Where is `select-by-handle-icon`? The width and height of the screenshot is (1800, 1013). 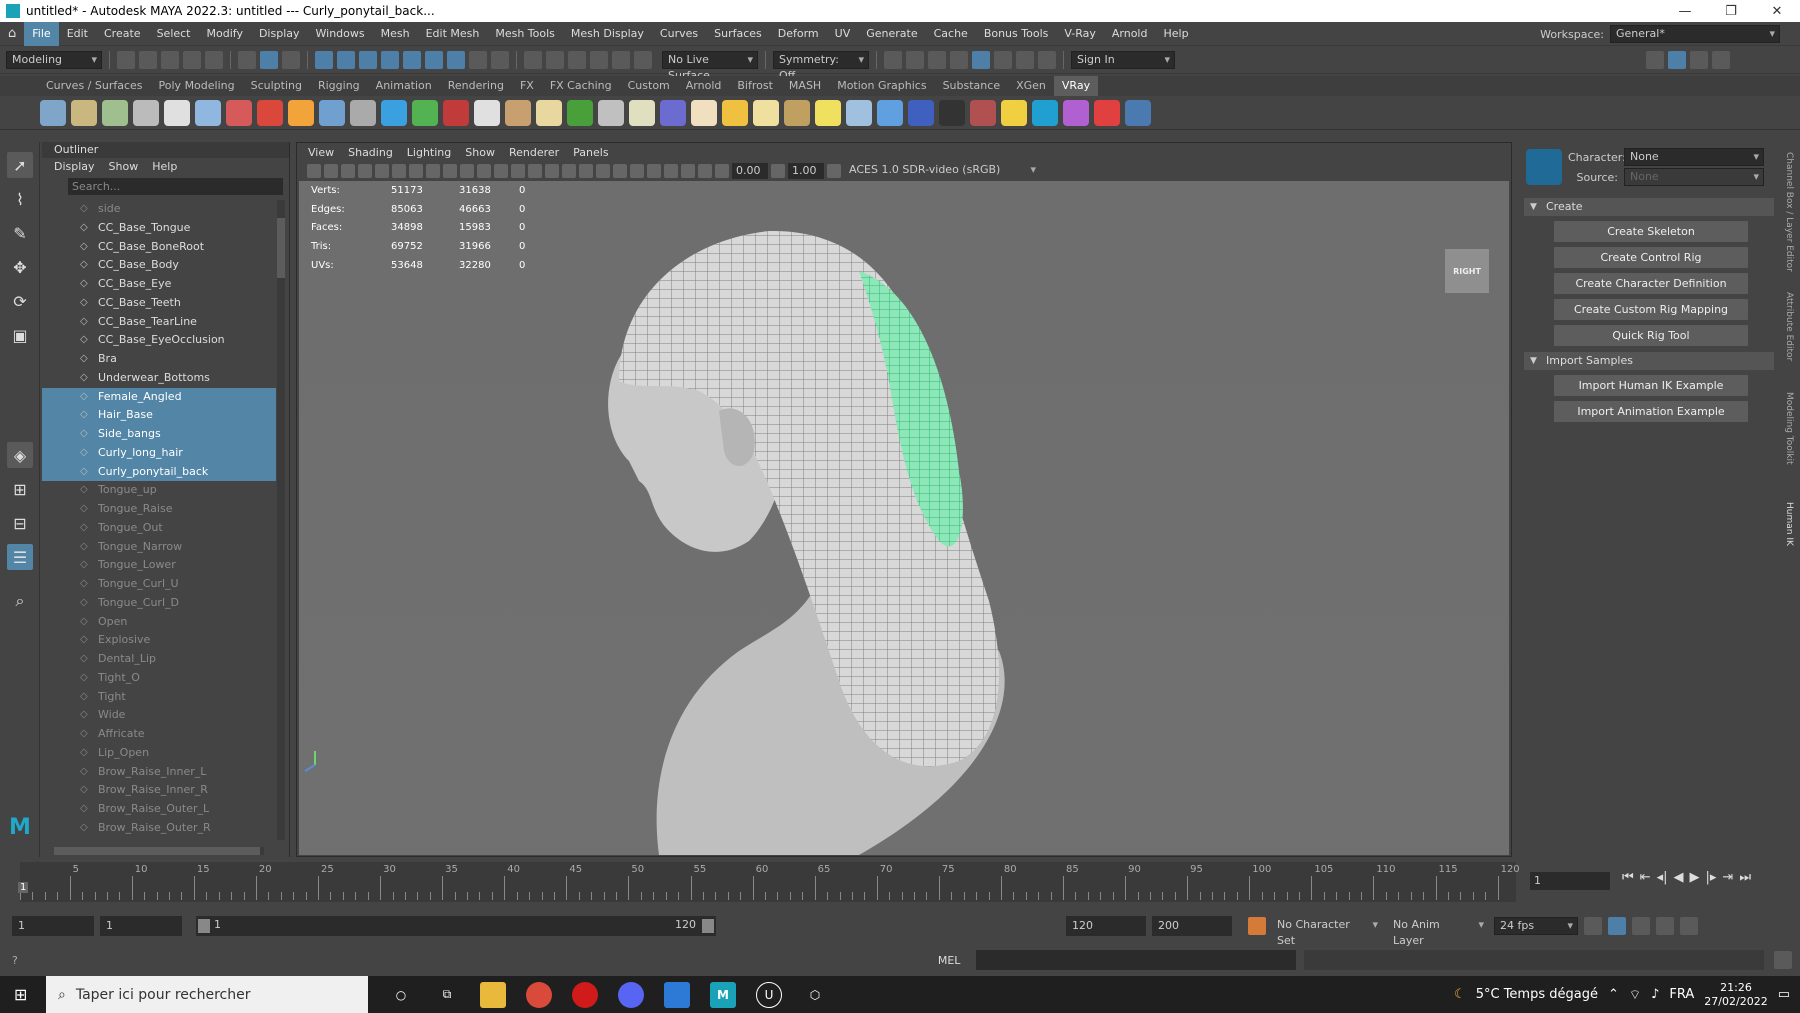
select-by-handle-icon is located at coordinates (324, 59).